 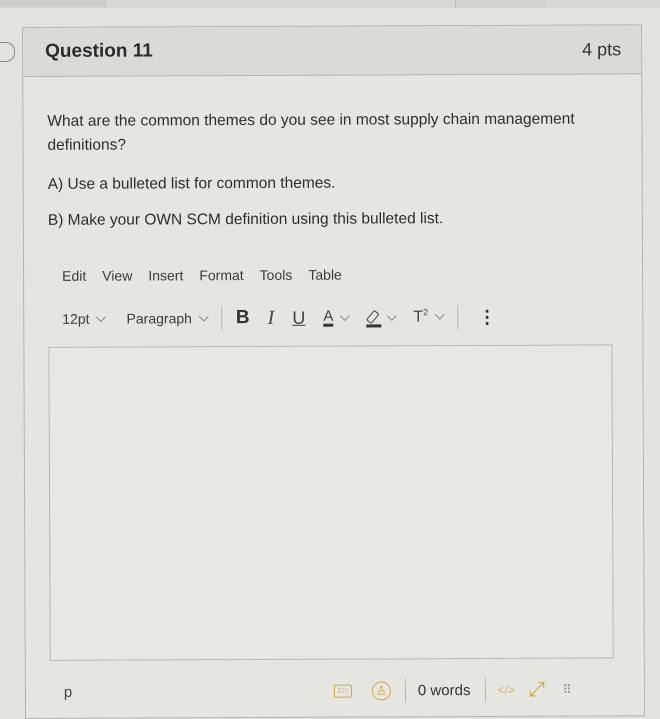 I want to click on html-editor-icon: </>, so click(x=505, y=690).